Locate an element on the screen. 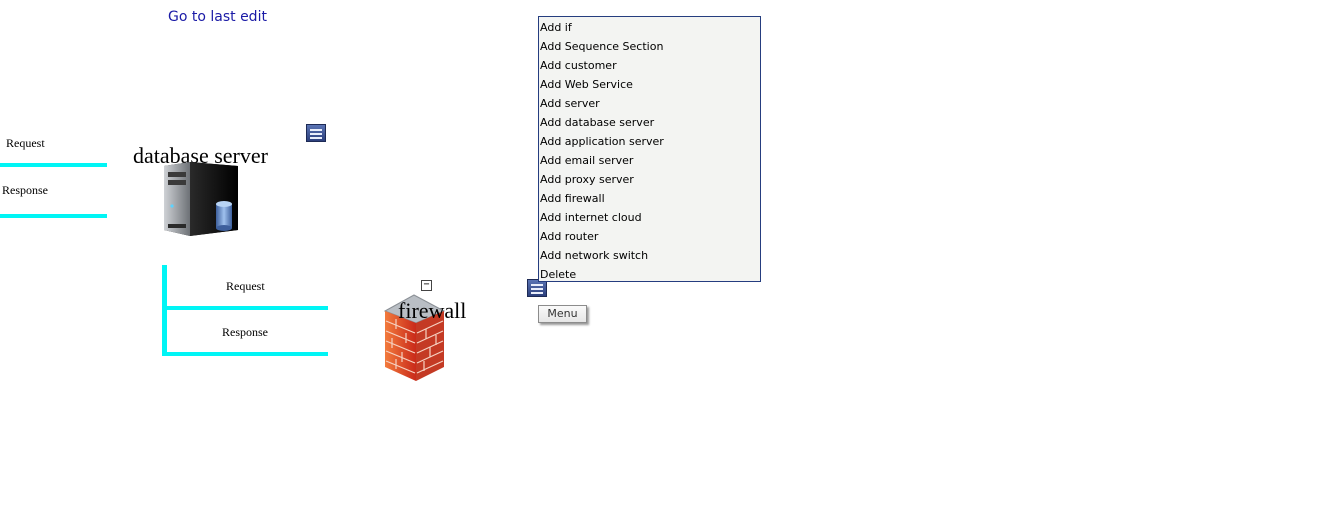  menu-item-add-sequence-section: Add Sequence Section is located at coordinates (649, 46).